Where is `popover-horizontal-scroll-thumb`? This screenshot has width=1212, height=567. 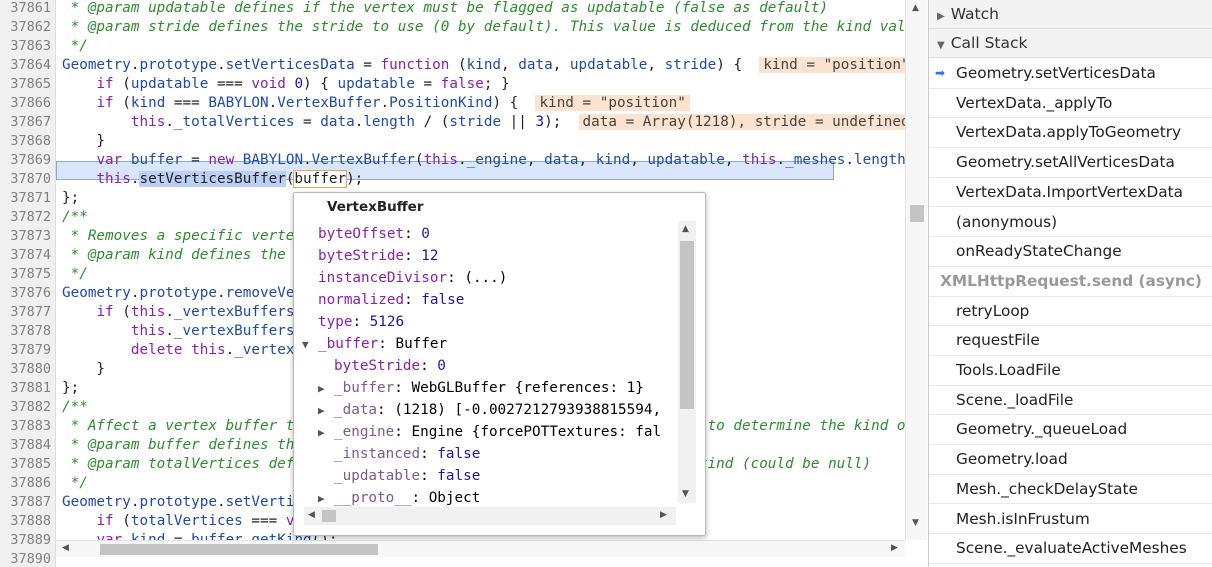 popover-horizontal-scroll-thumb is located at coordinates (329, 516).